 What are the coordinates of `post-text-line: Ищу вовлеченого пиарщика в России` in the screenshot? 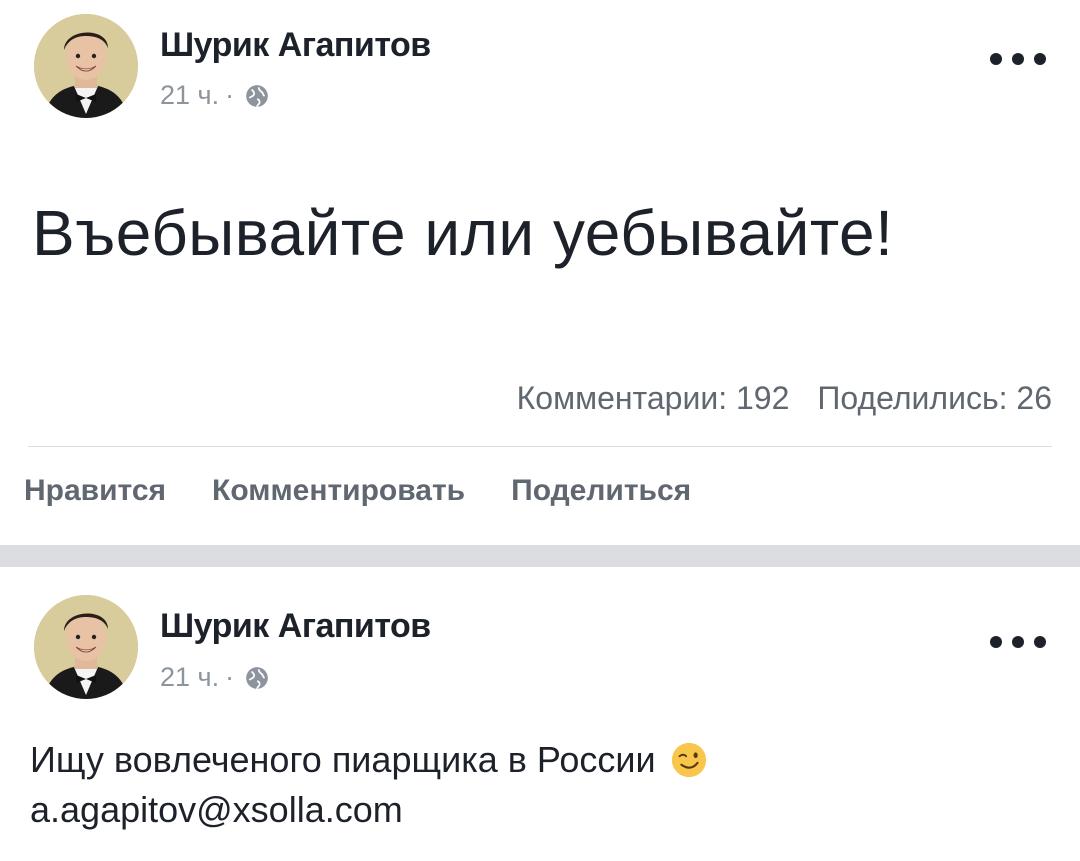 It's located at (369, 760).